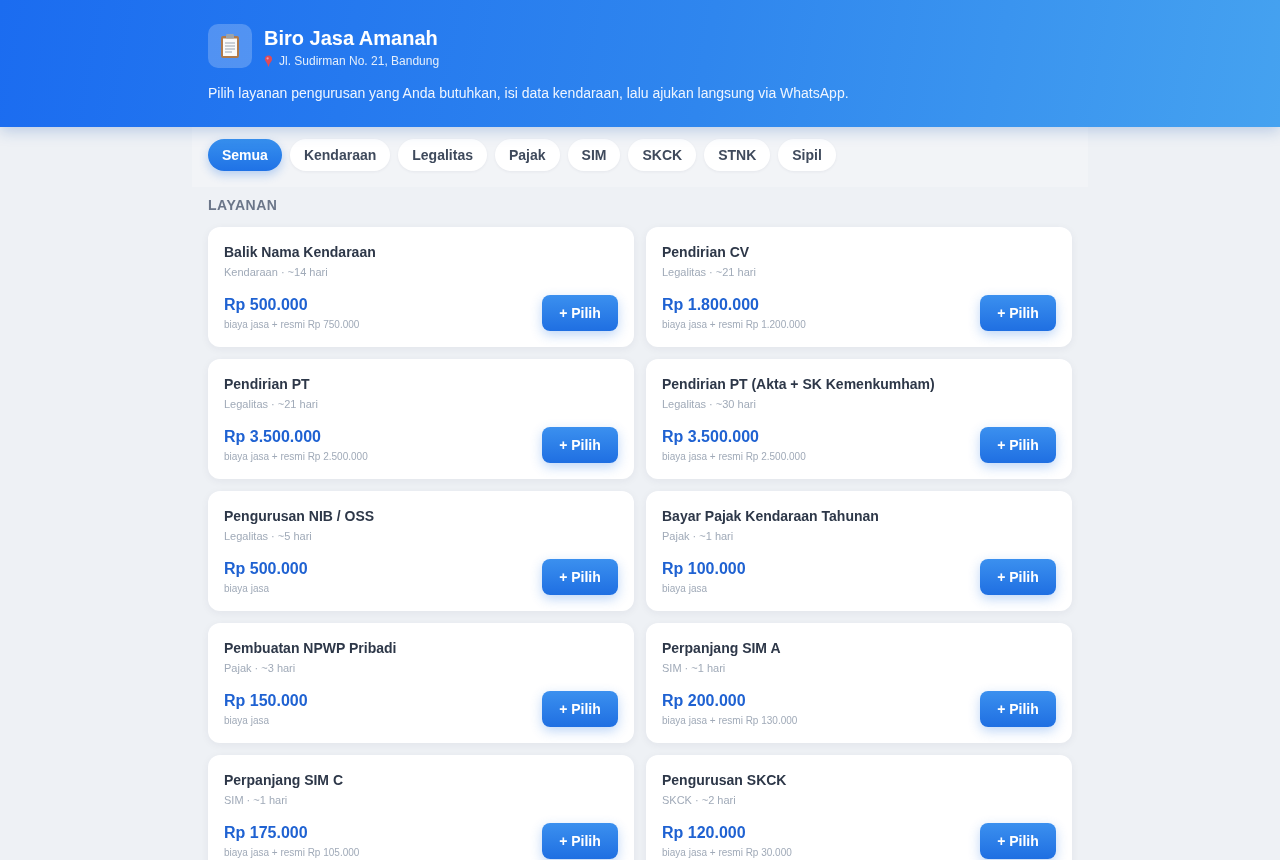 The height and width of the screenshot is (860, 1280). What do you see at coordinates (662, 155) in the screenshot?
I see `filter-tab: SKCK` at bounding box center [662, 155].